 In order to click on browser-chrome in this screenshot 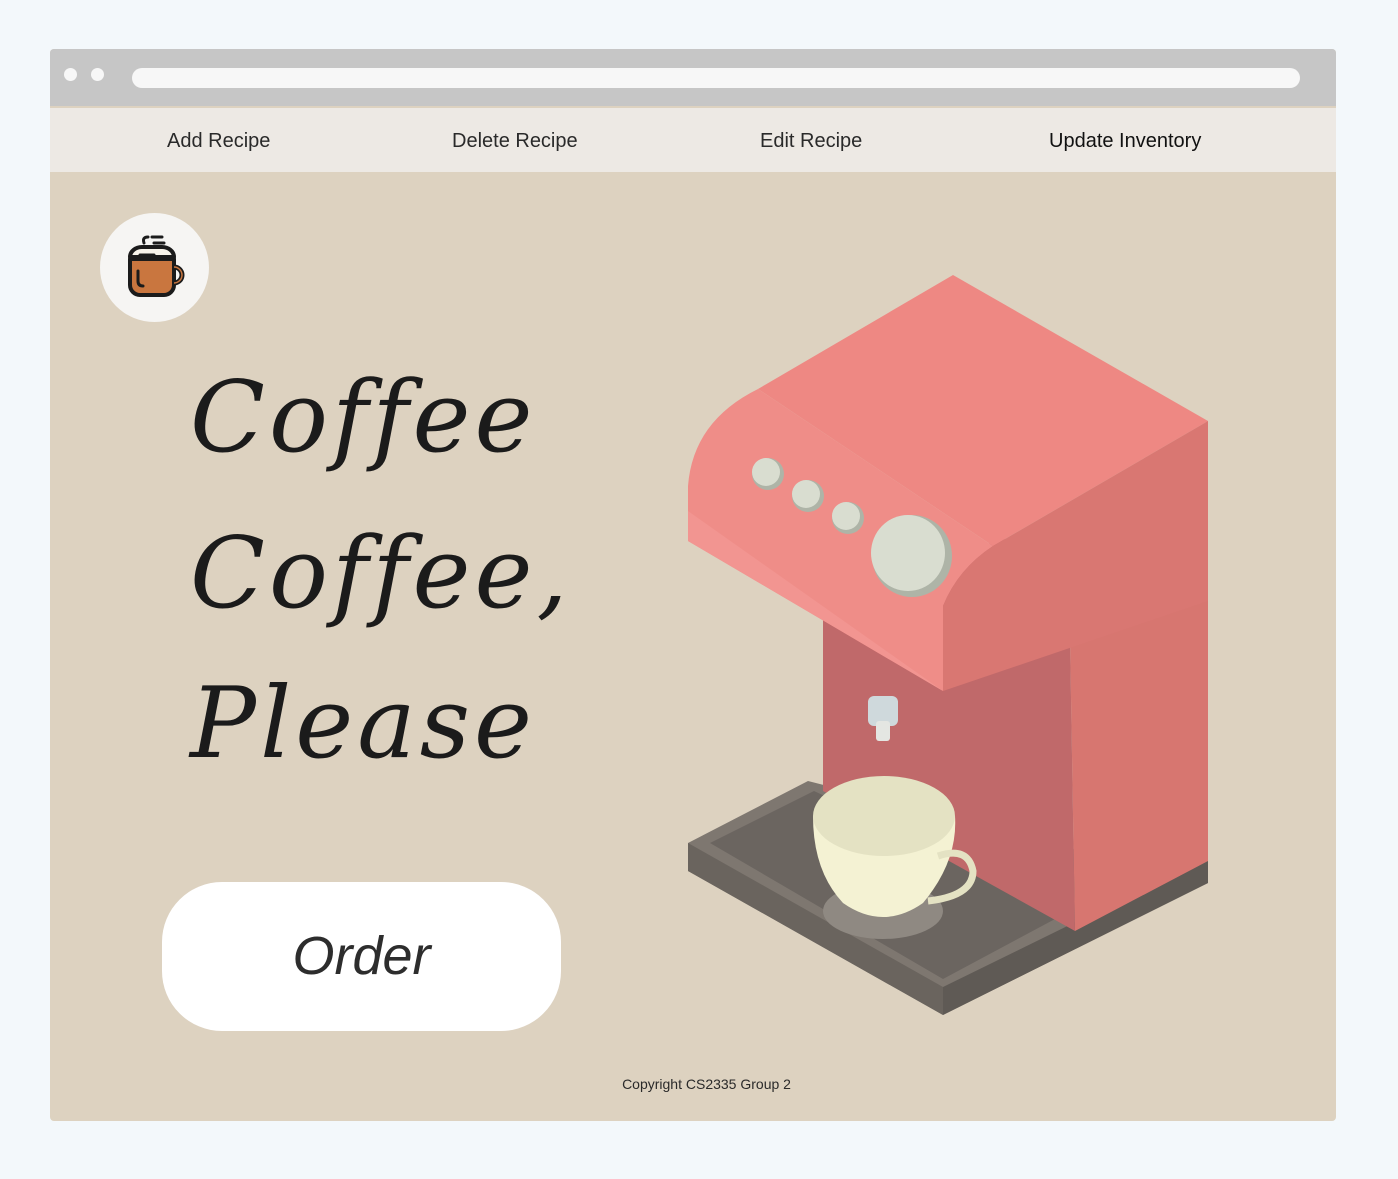, I will do `click(693, 77)`.